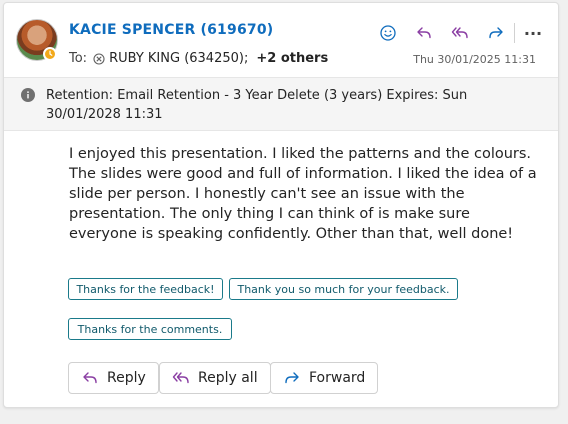 Image resolution: width=568 pixels, height=424 pixels. Describe the element at coordinates (474, 59) in the screenshot. I see `sent-date: Thu 30/01/2025 11:31` at that location.